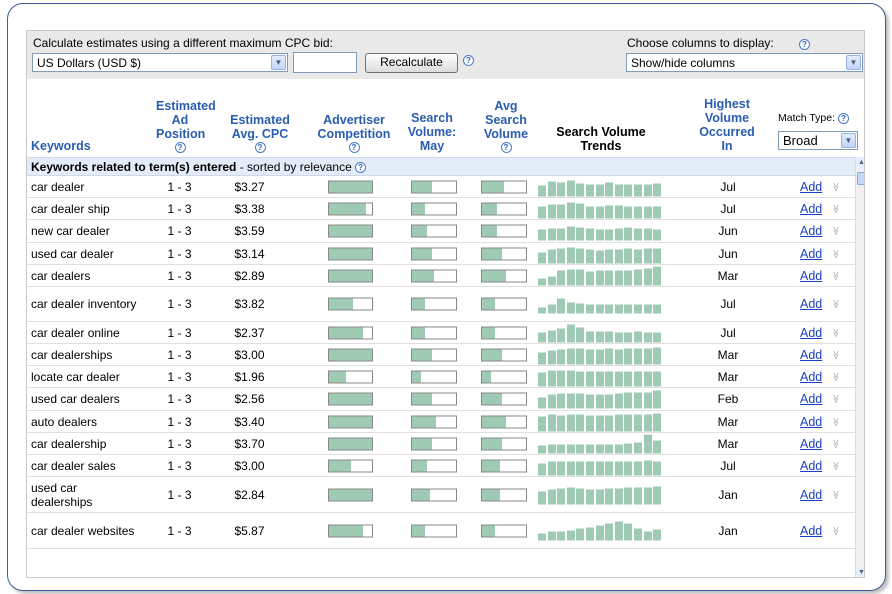 Image resolution: width=892 pixels, height=594 pixels. What do you see at coordinates (744, 62) in the screenshot?
I see `columns-select: Show/hide columns ▼` at bounding box center [744, 62].